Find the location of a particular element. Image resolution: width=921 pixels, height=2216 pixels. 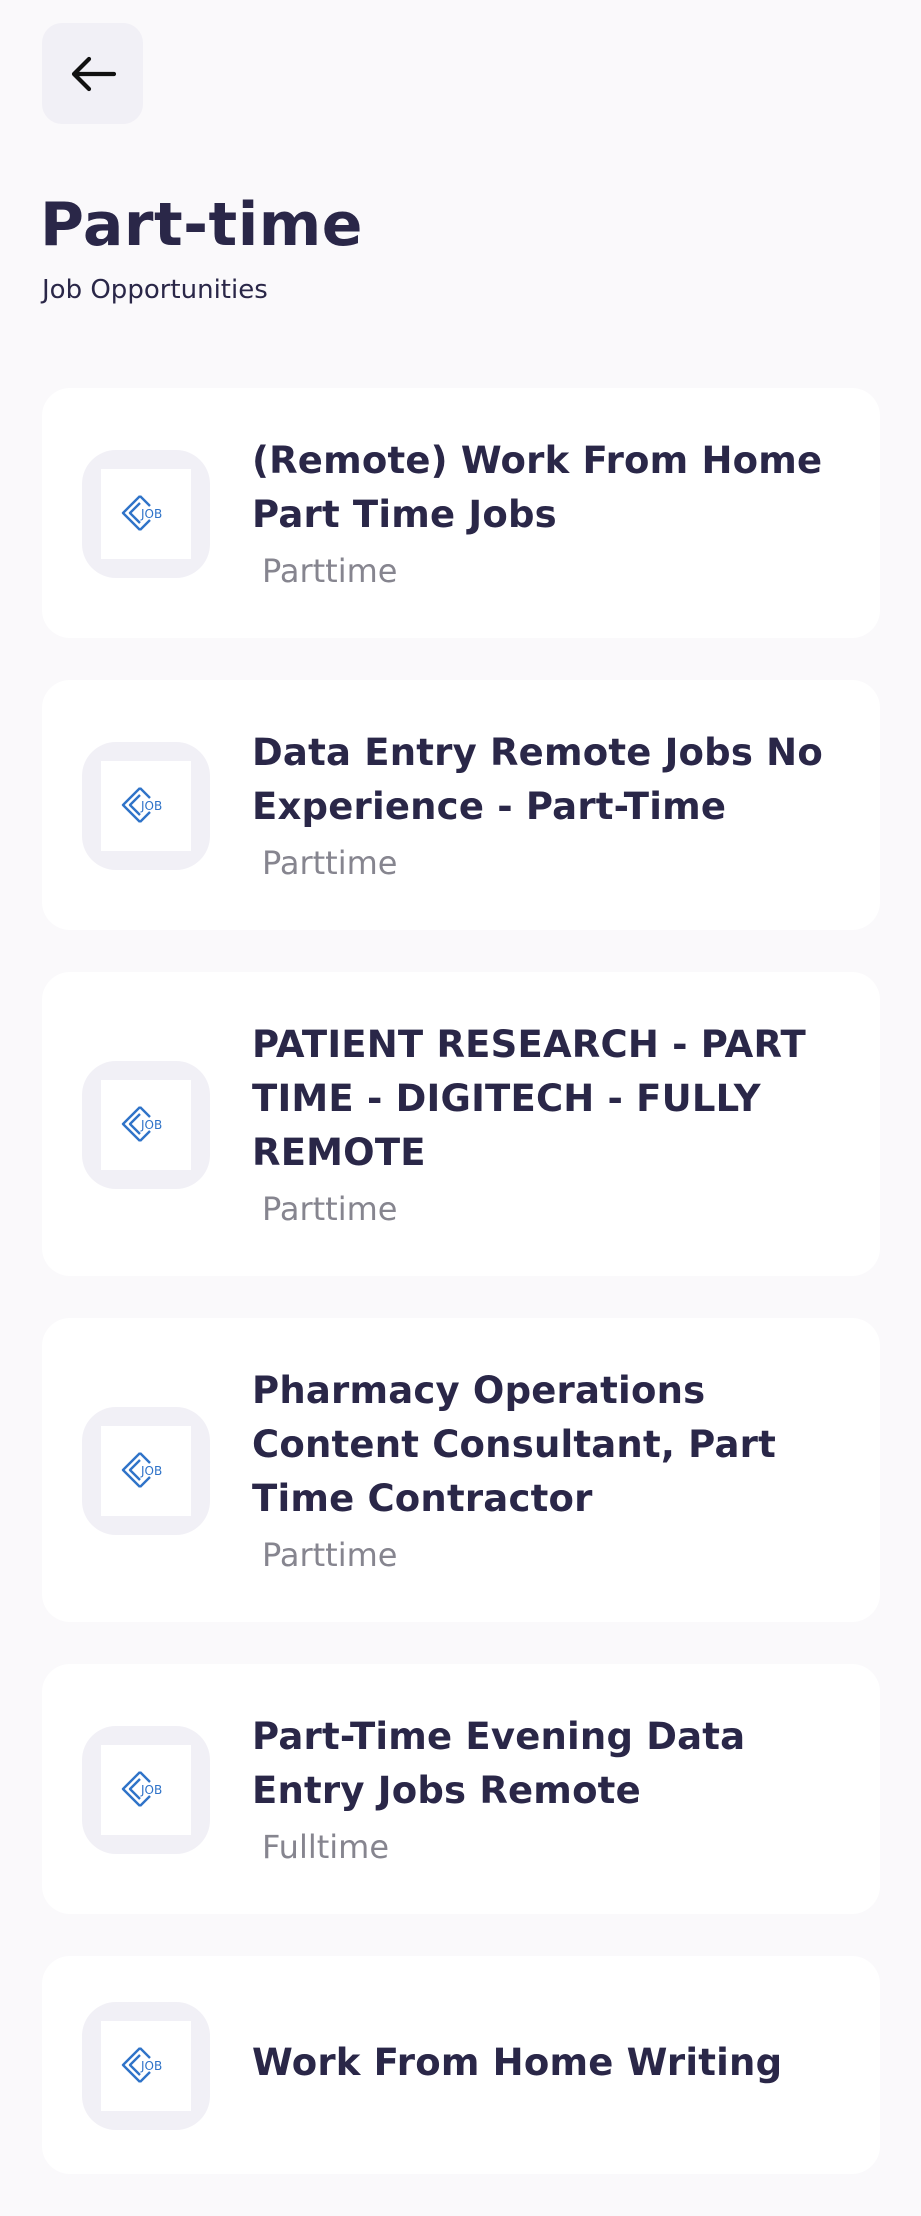

back-button is located at coordinates (92, 73).